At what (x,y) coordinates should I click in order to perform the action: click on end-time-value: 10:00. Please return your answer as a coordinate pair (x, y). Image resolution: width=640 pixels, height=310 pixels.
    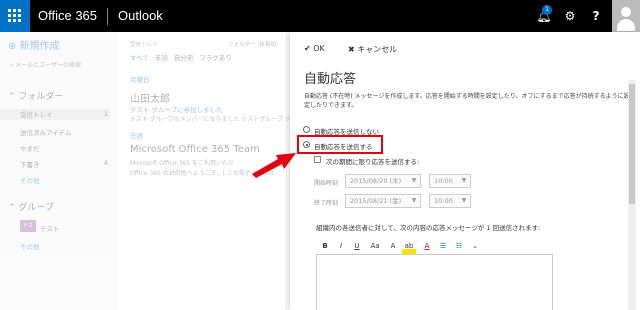
    Looking at the image, I should click on (443, 201).